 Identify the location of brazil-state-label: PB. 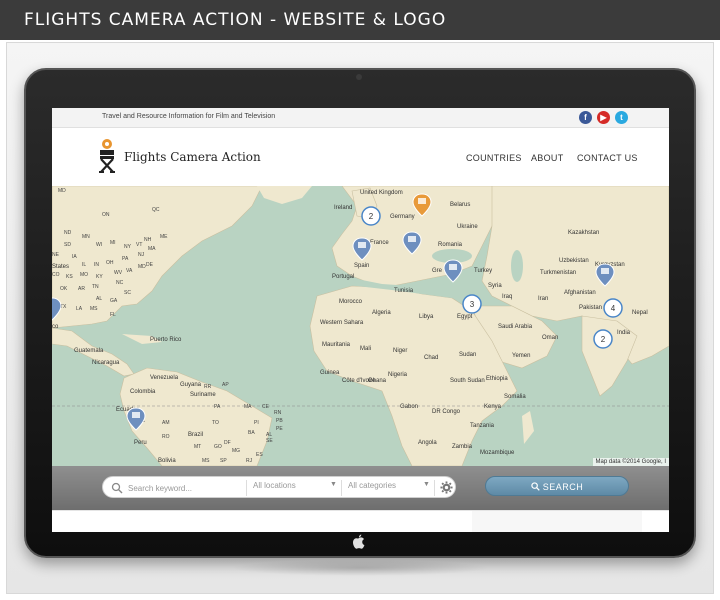
(279, 421).